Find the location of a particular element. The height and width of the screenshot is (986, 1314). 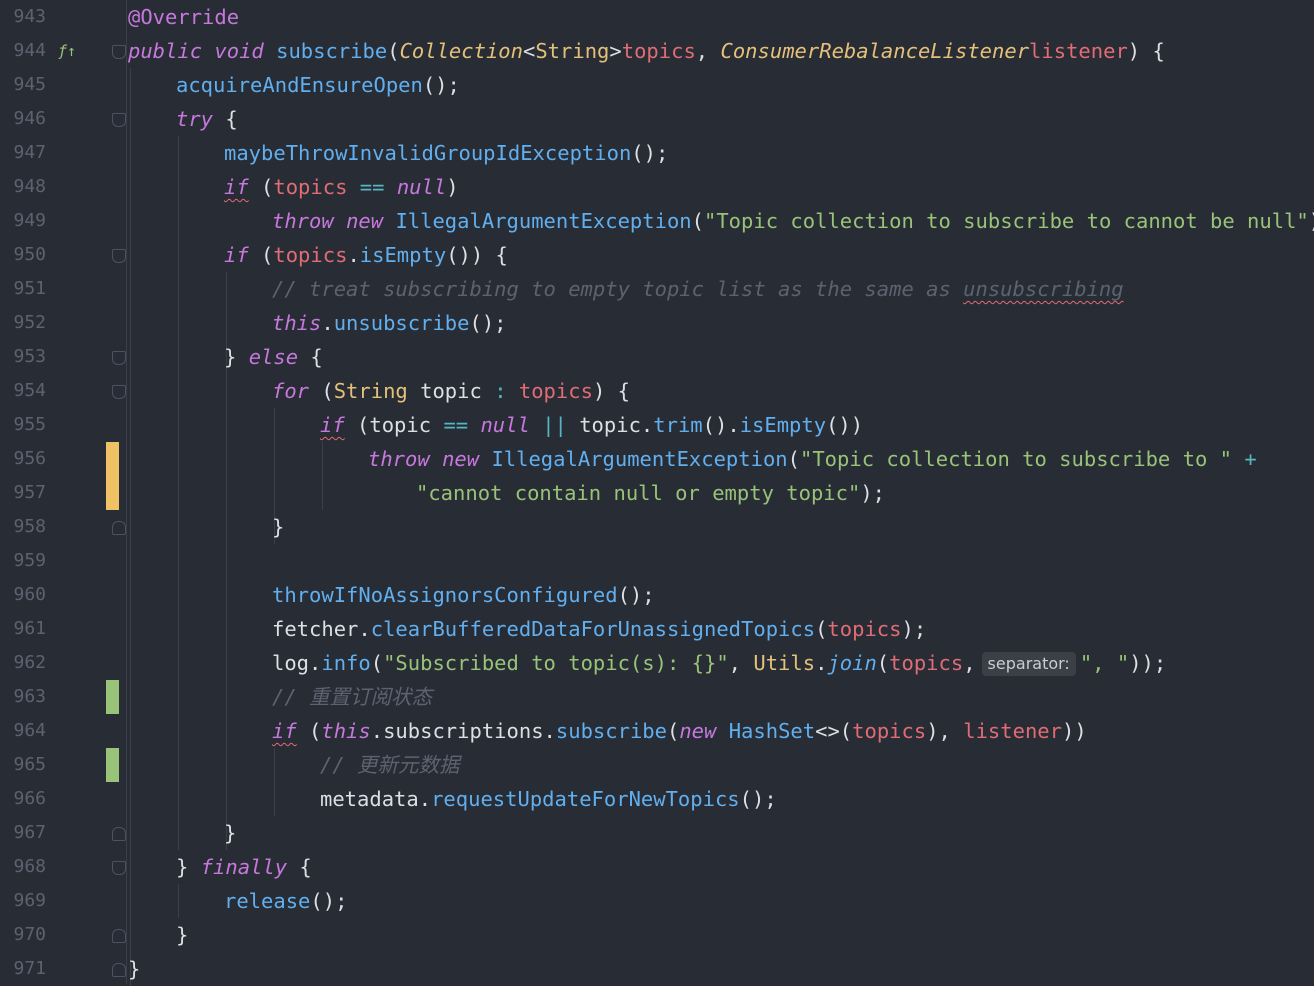

code-token: listener is located at coordinates (1078, 51).